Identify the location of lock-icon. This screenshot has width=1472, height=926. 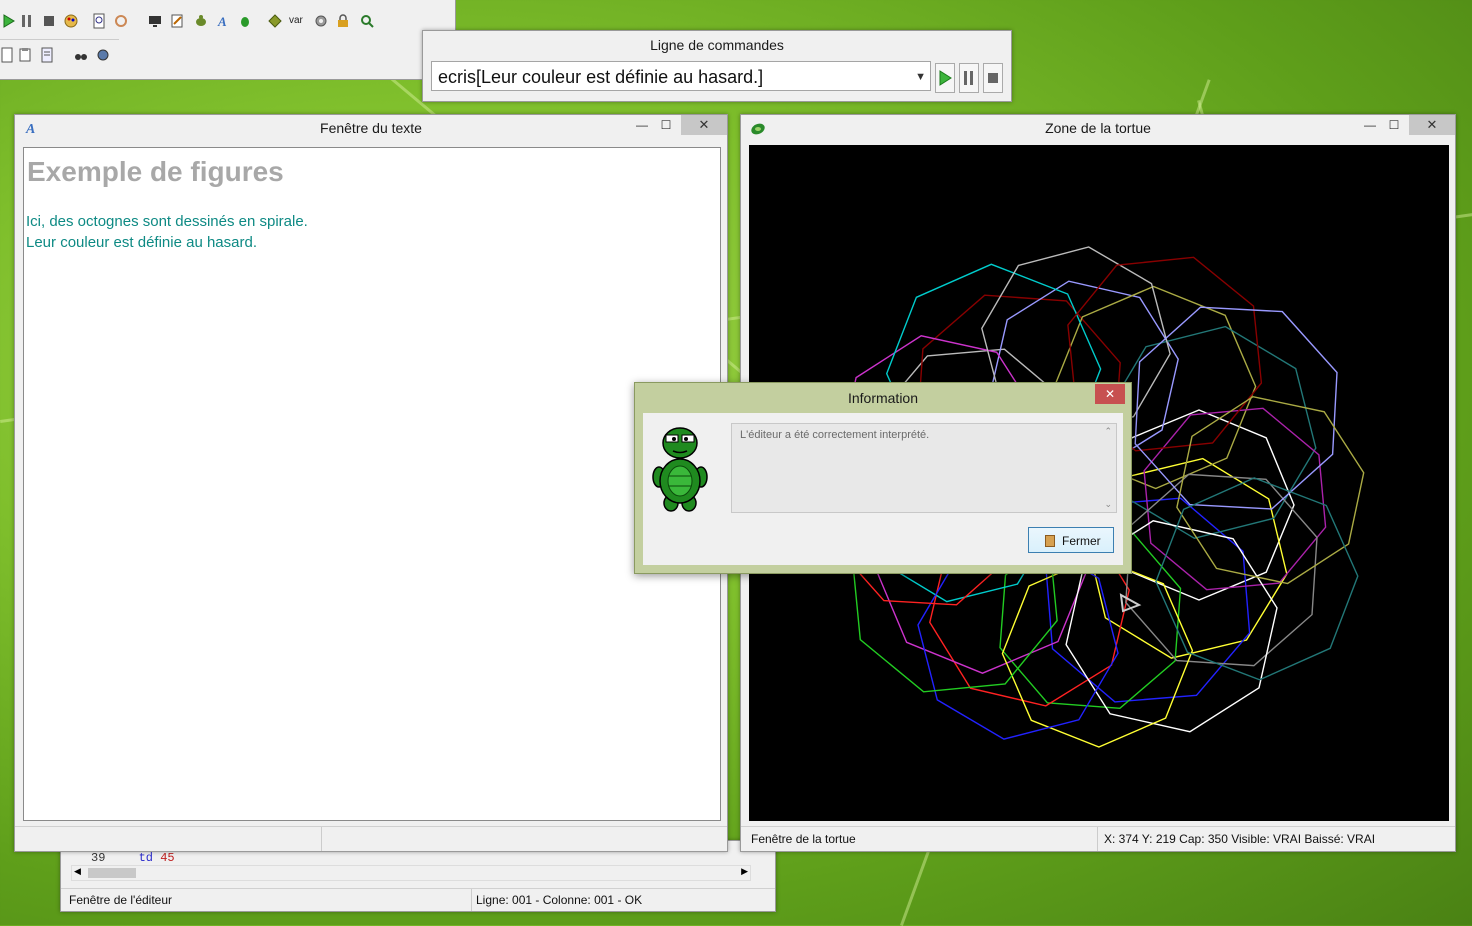
(343, 21).